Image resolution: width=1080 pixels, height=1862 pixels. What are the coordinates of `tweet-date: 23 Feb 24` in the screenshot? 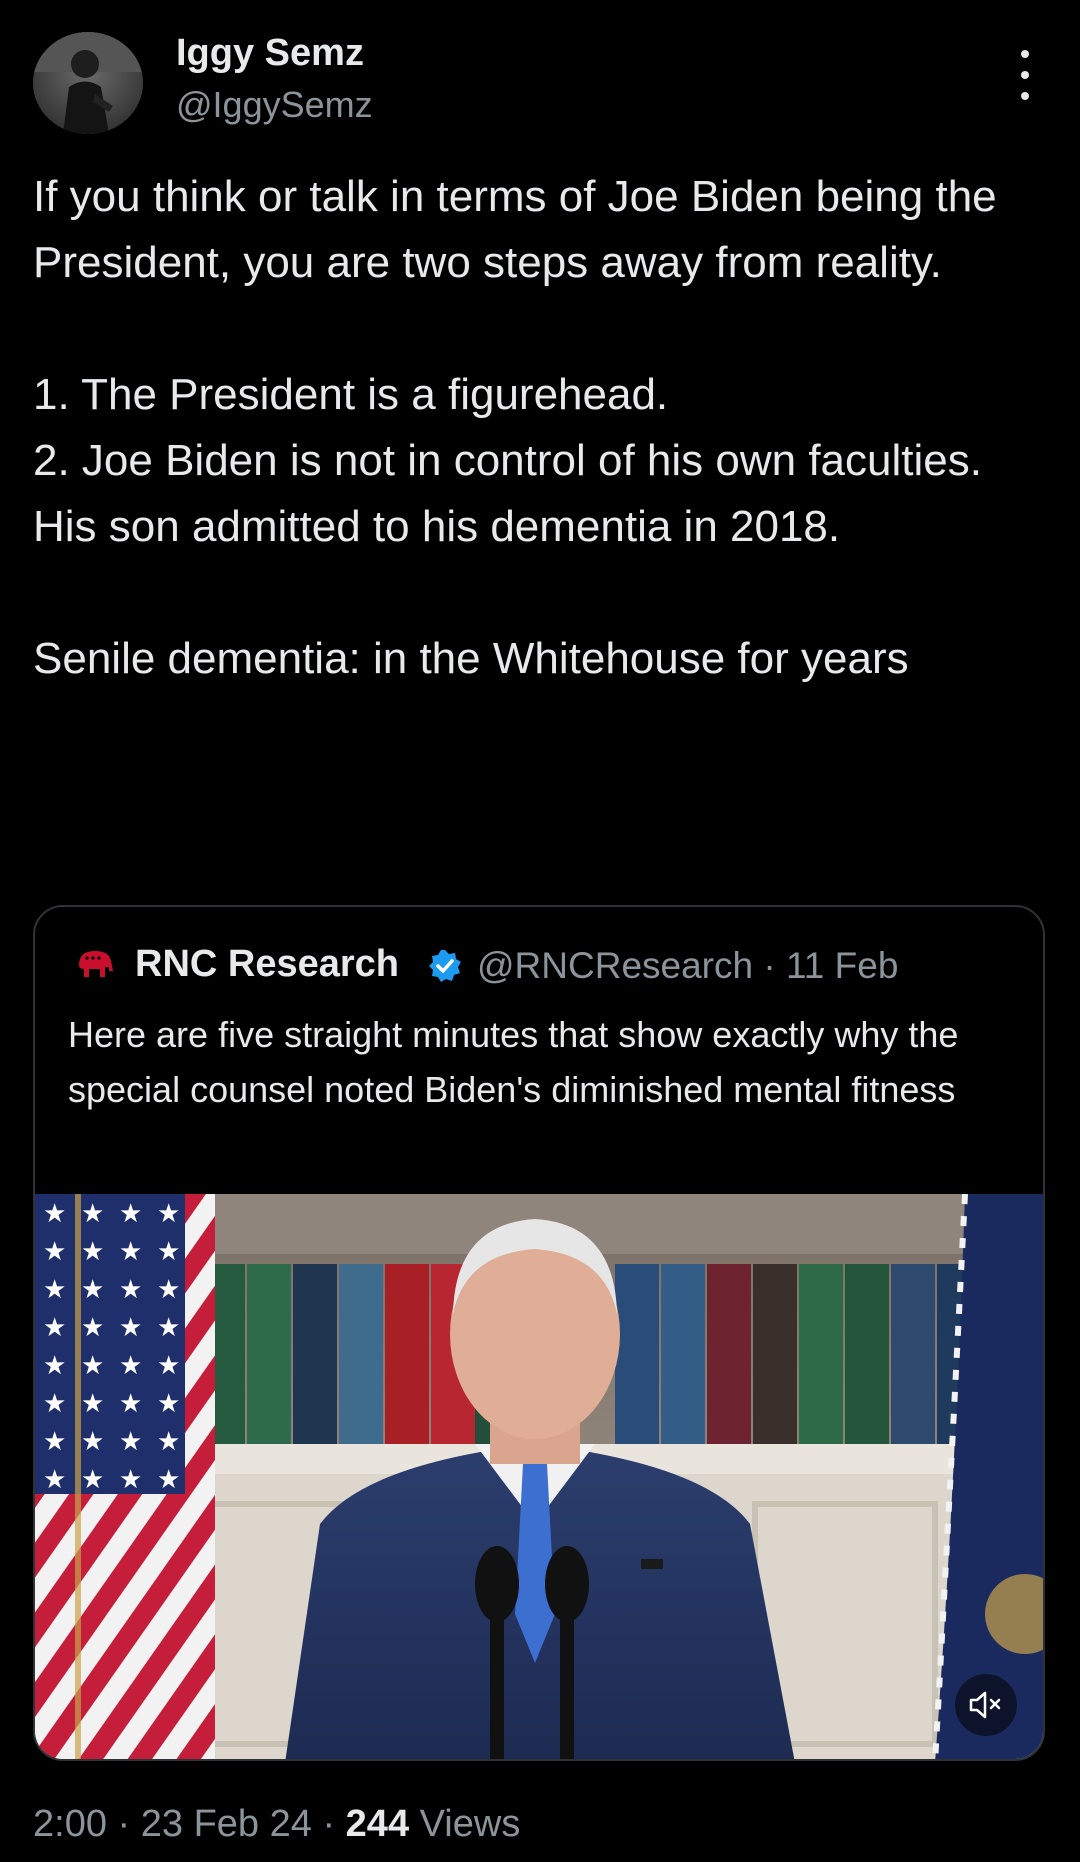 It's located at (226, 1824).